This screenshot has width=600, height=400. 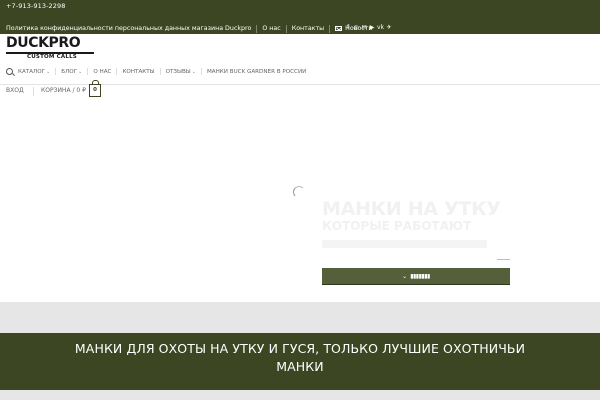 What do you see at coordinates (299, 192) in the screenshot?
I see `loading-spinner-icon` at bounding box center [299, 192].